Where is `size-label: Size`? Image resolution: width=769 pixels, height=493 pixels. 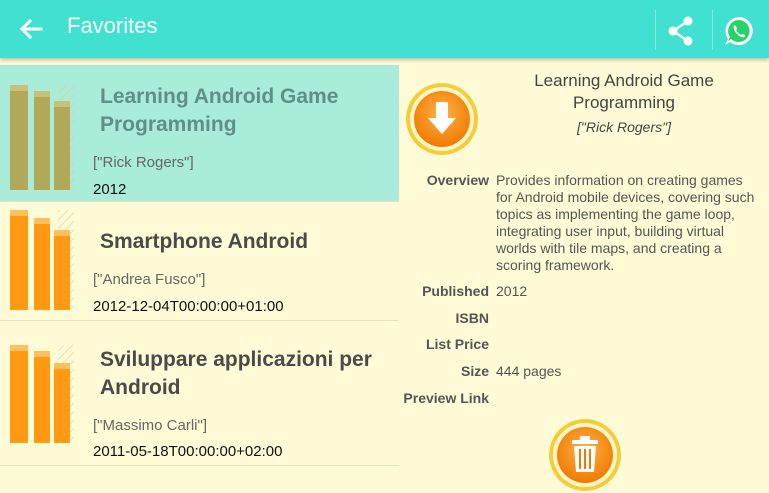
size-label: Size is located at coordinates (474, 371).